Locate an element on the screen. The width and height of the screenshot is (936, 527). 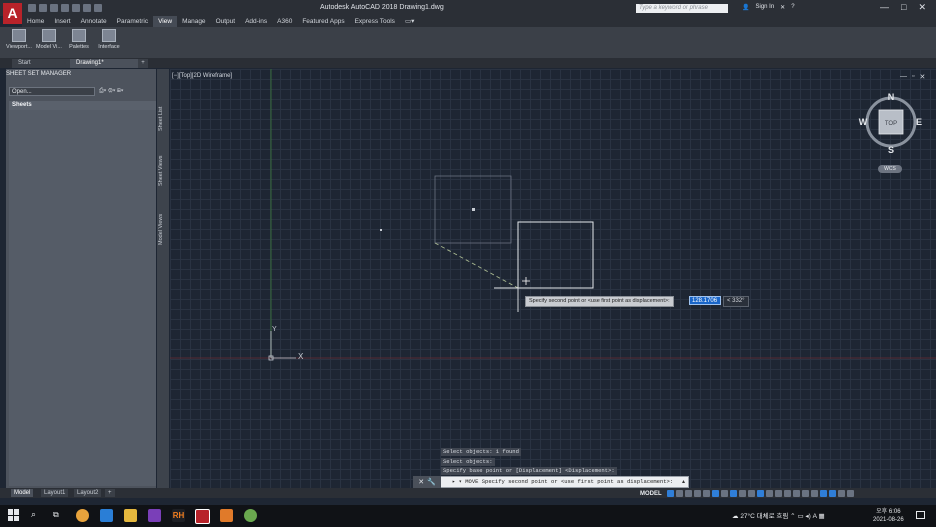
viewport-restore-button: ▫ is located at coordinates (913, 77).